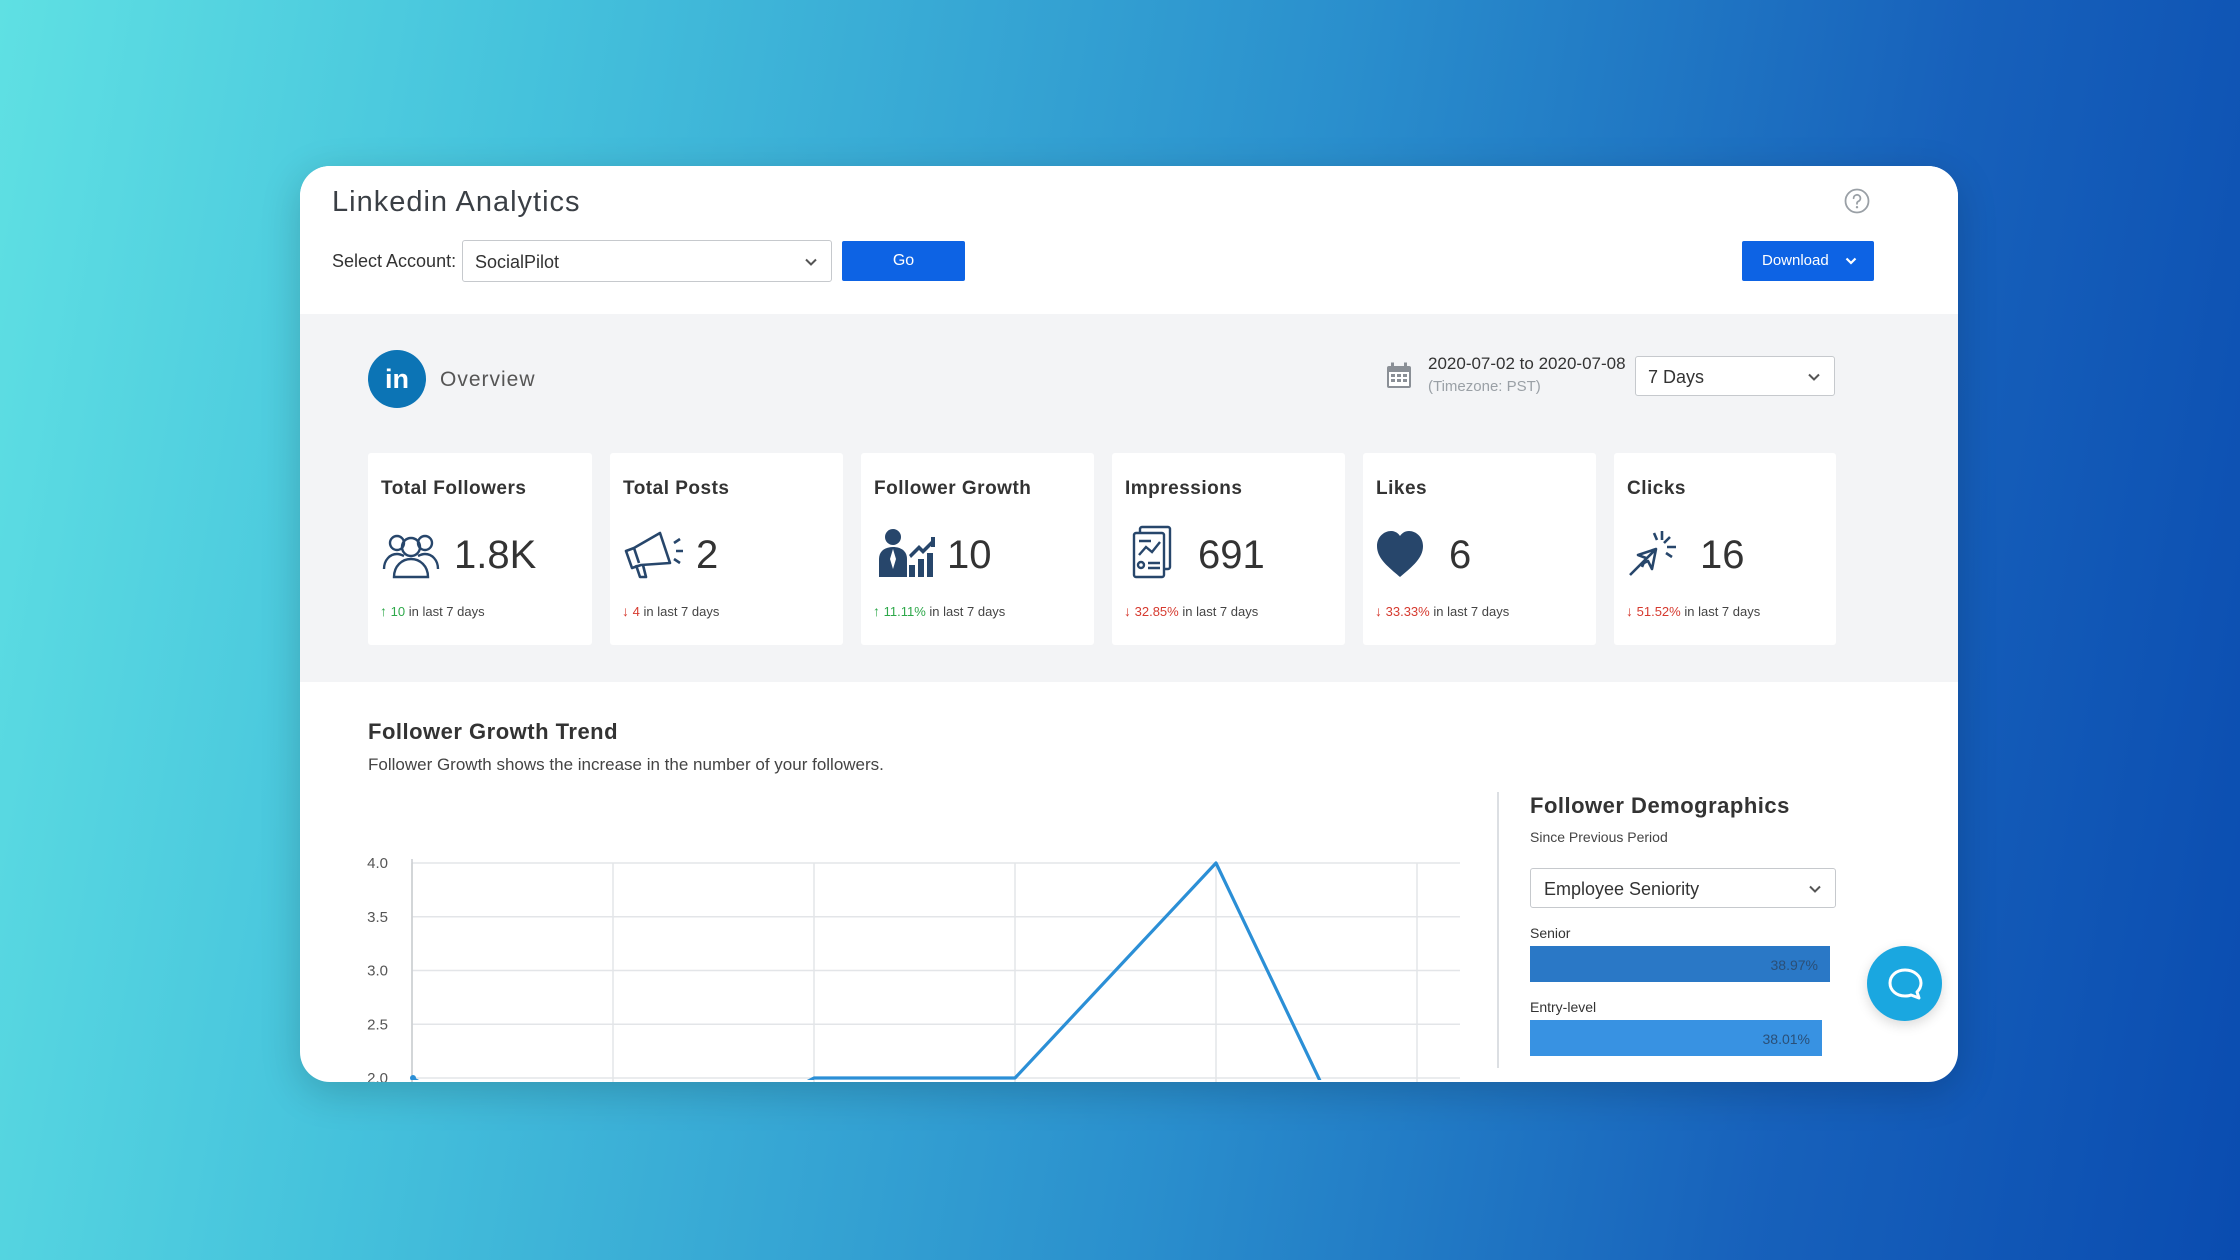  Describe the element at coordinates (1786, 1039) in the screenshot. I see `bar-percent: 38.01%` at that location.